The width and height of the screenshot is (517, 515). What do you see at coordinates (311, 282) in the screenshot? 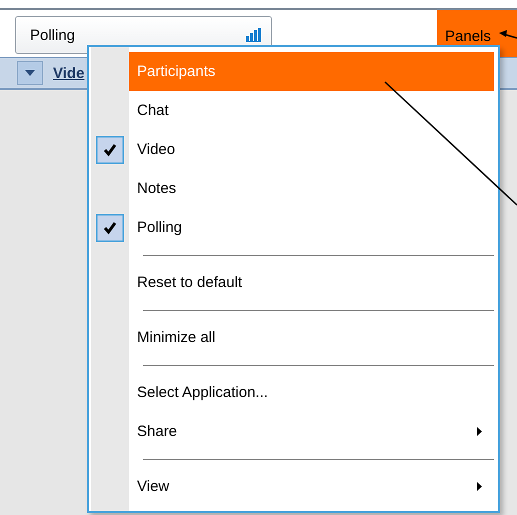
I see `menu-item: Reset to default` at bounding box center [311, 282].